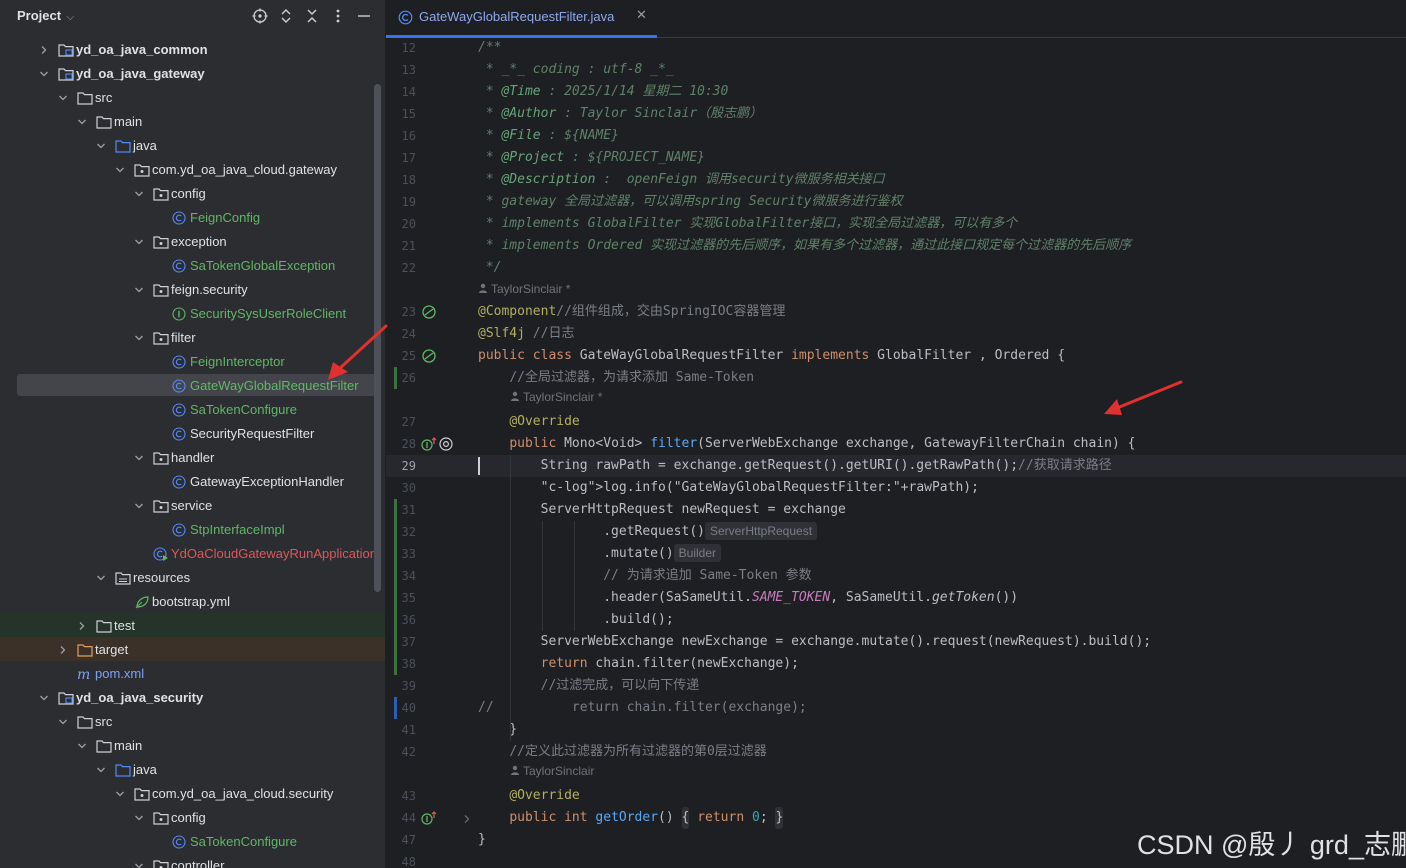 Image resolution: width=1406 pixels, height=868 pixels. I want to click on code-line-33: .mutate() Builder, so click(600, 554).